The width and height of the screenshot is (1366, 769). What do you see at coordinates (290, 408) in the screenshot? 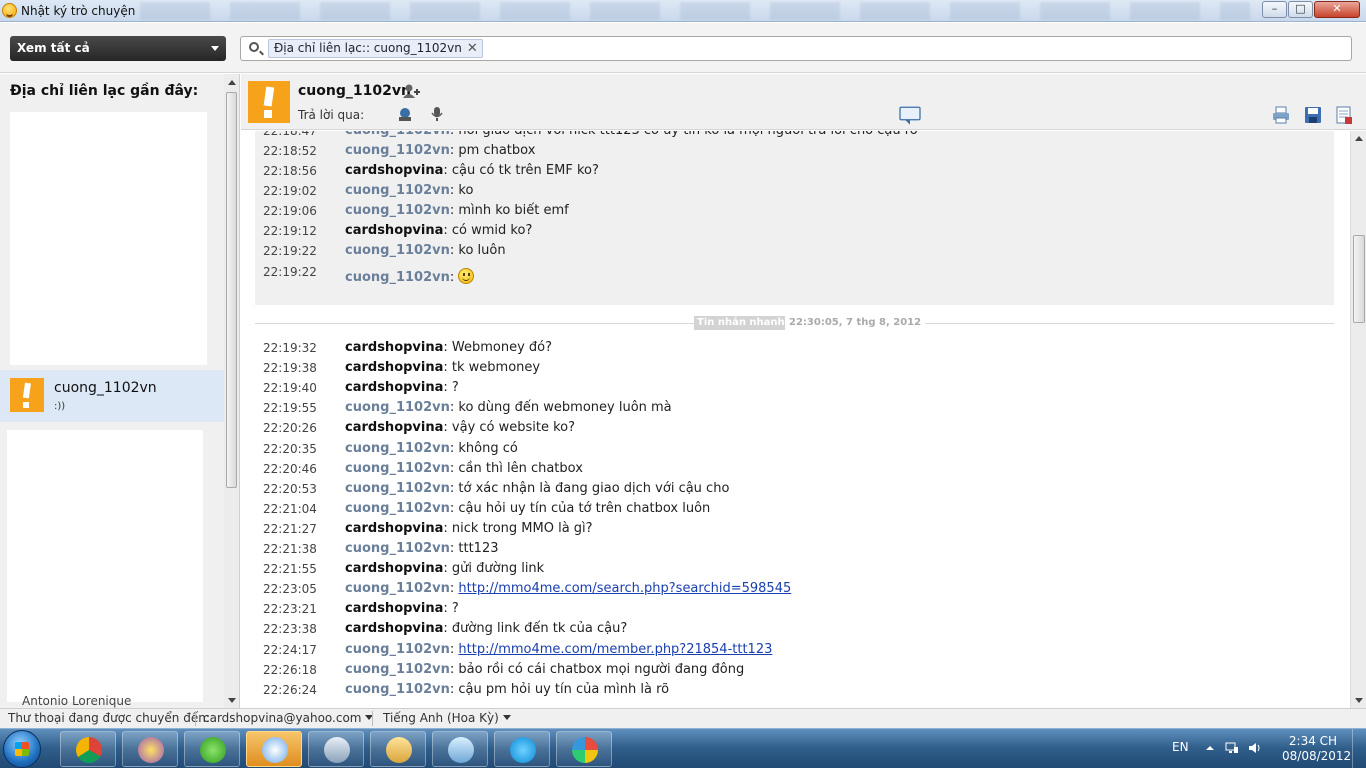
I see `message-time: 22:19:55` at bounding box center [290, 408].